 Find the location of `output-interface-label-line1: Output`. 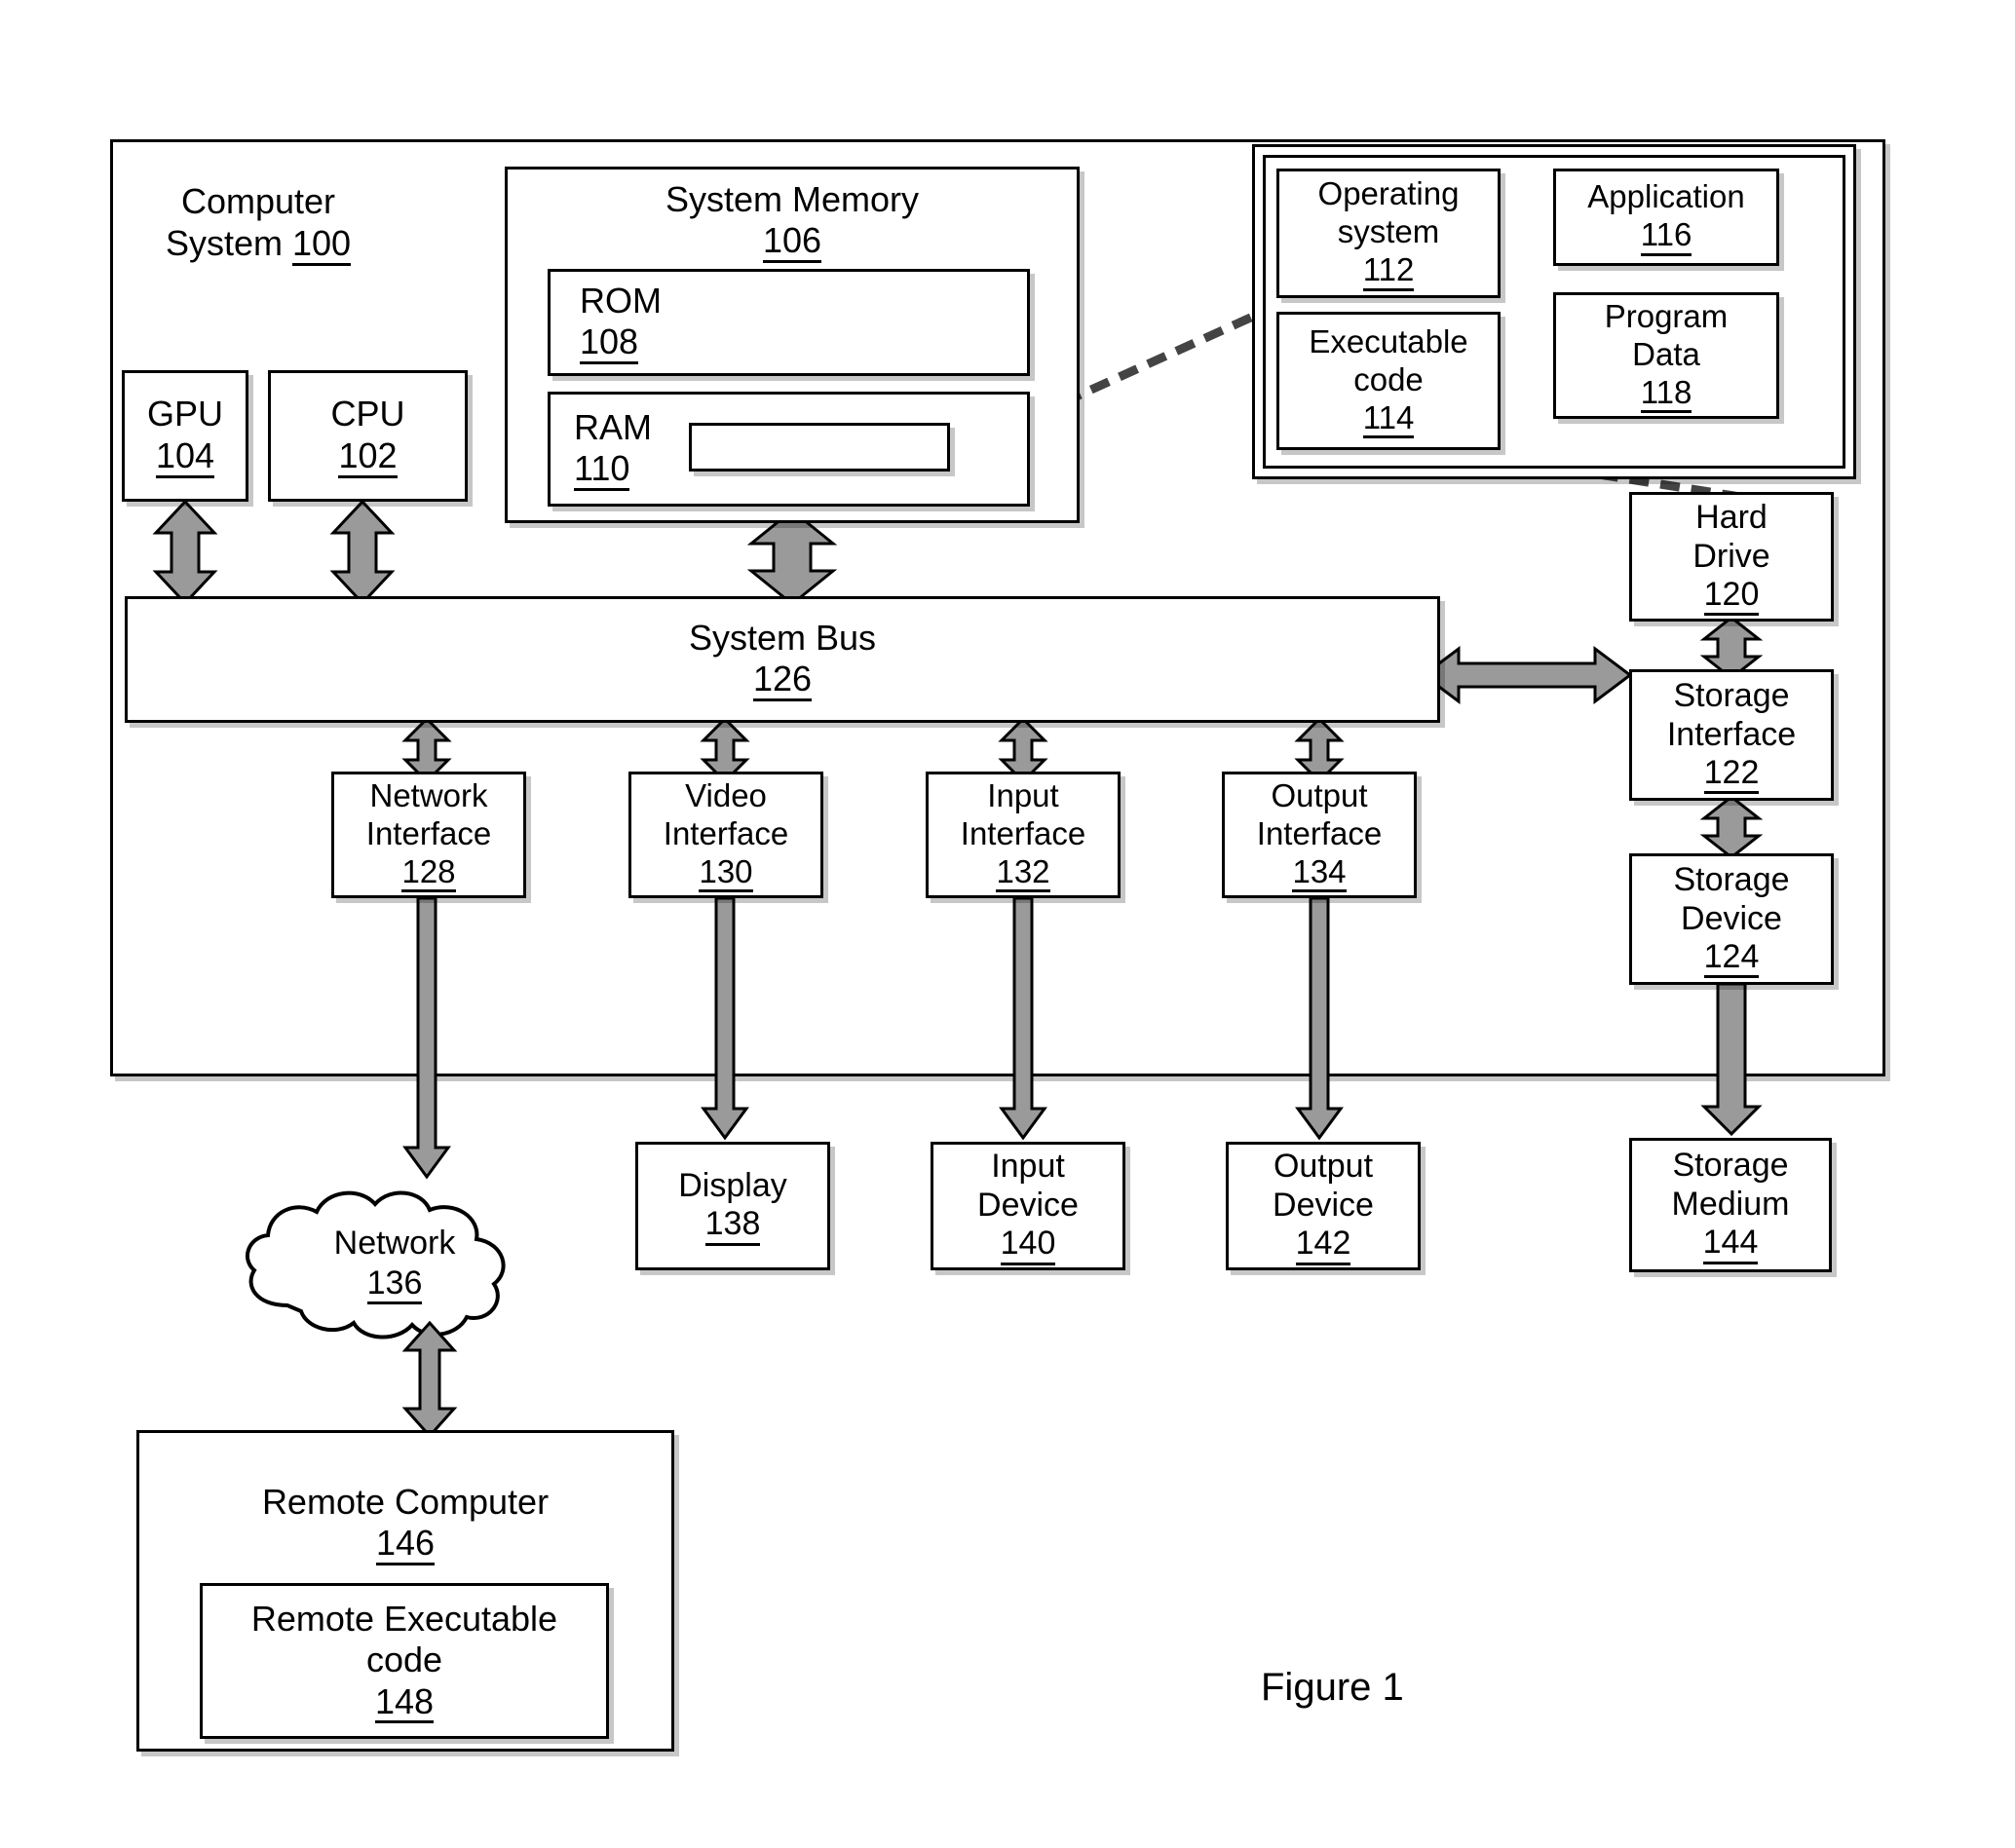

output-interface-label-line1: Output is located at coordinates (1319, 795).